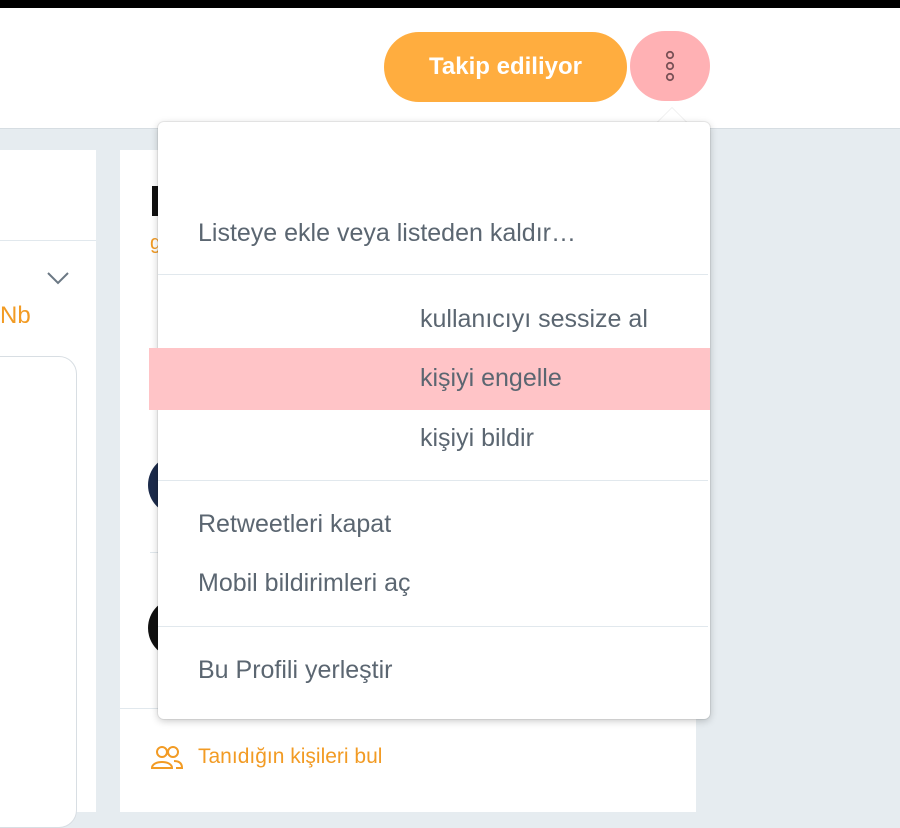 Image resolution: width=900 pixels, height=828 pixels. Describe the element at coordinates (15, 315) in the screenshot. I see `handle-fragment: Nb` at that location.